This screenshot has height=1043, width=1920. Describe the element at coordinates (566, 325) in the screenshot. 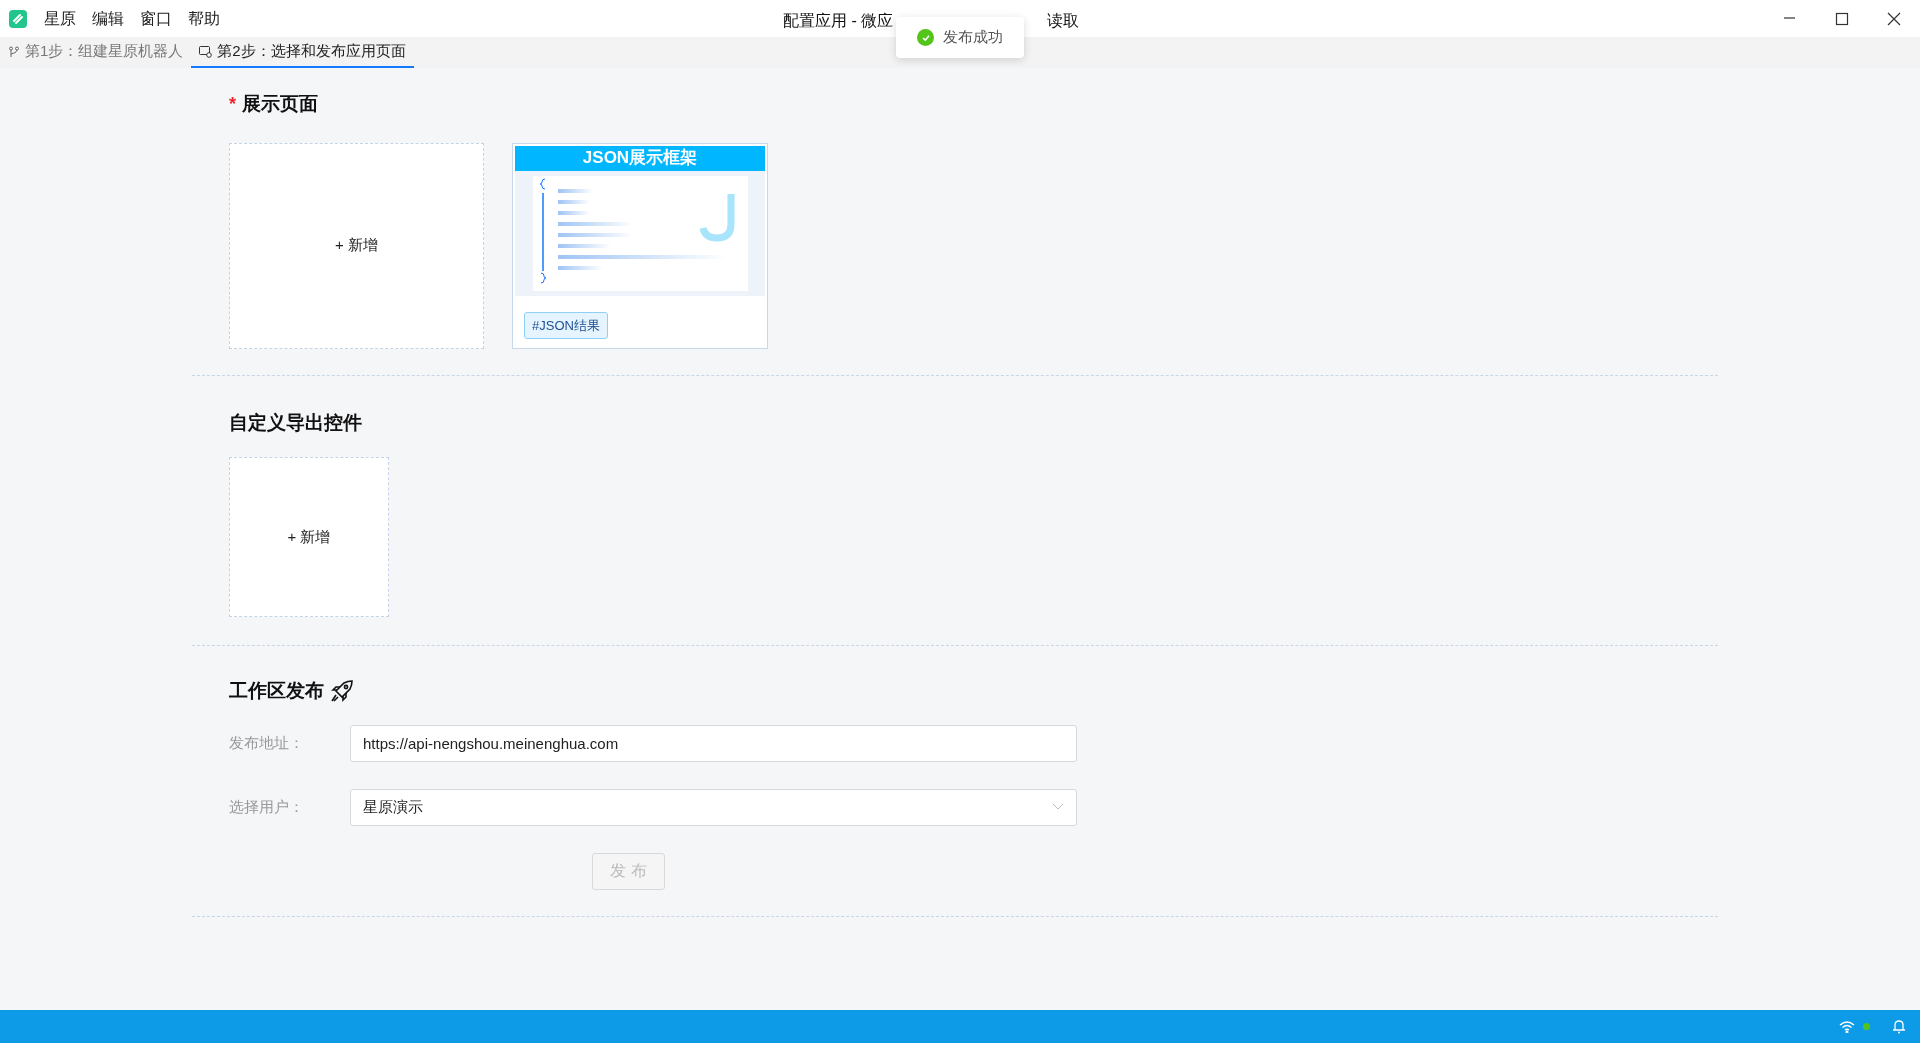

I see `result-tag: #JSON结果` at that location.